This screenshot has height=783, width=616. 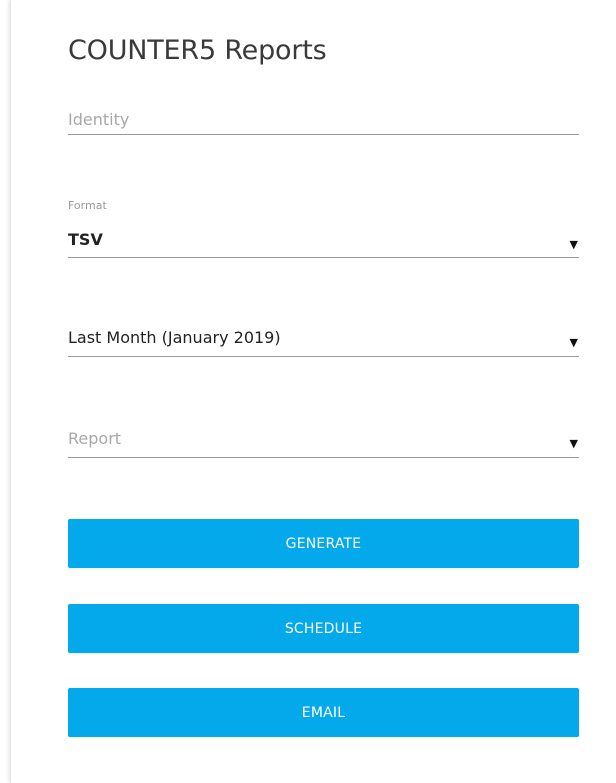 What do you see at coordinates (323, 543) in the screenshot?
I see `generate-button: GENERATE` at bounding box center [323, 543].